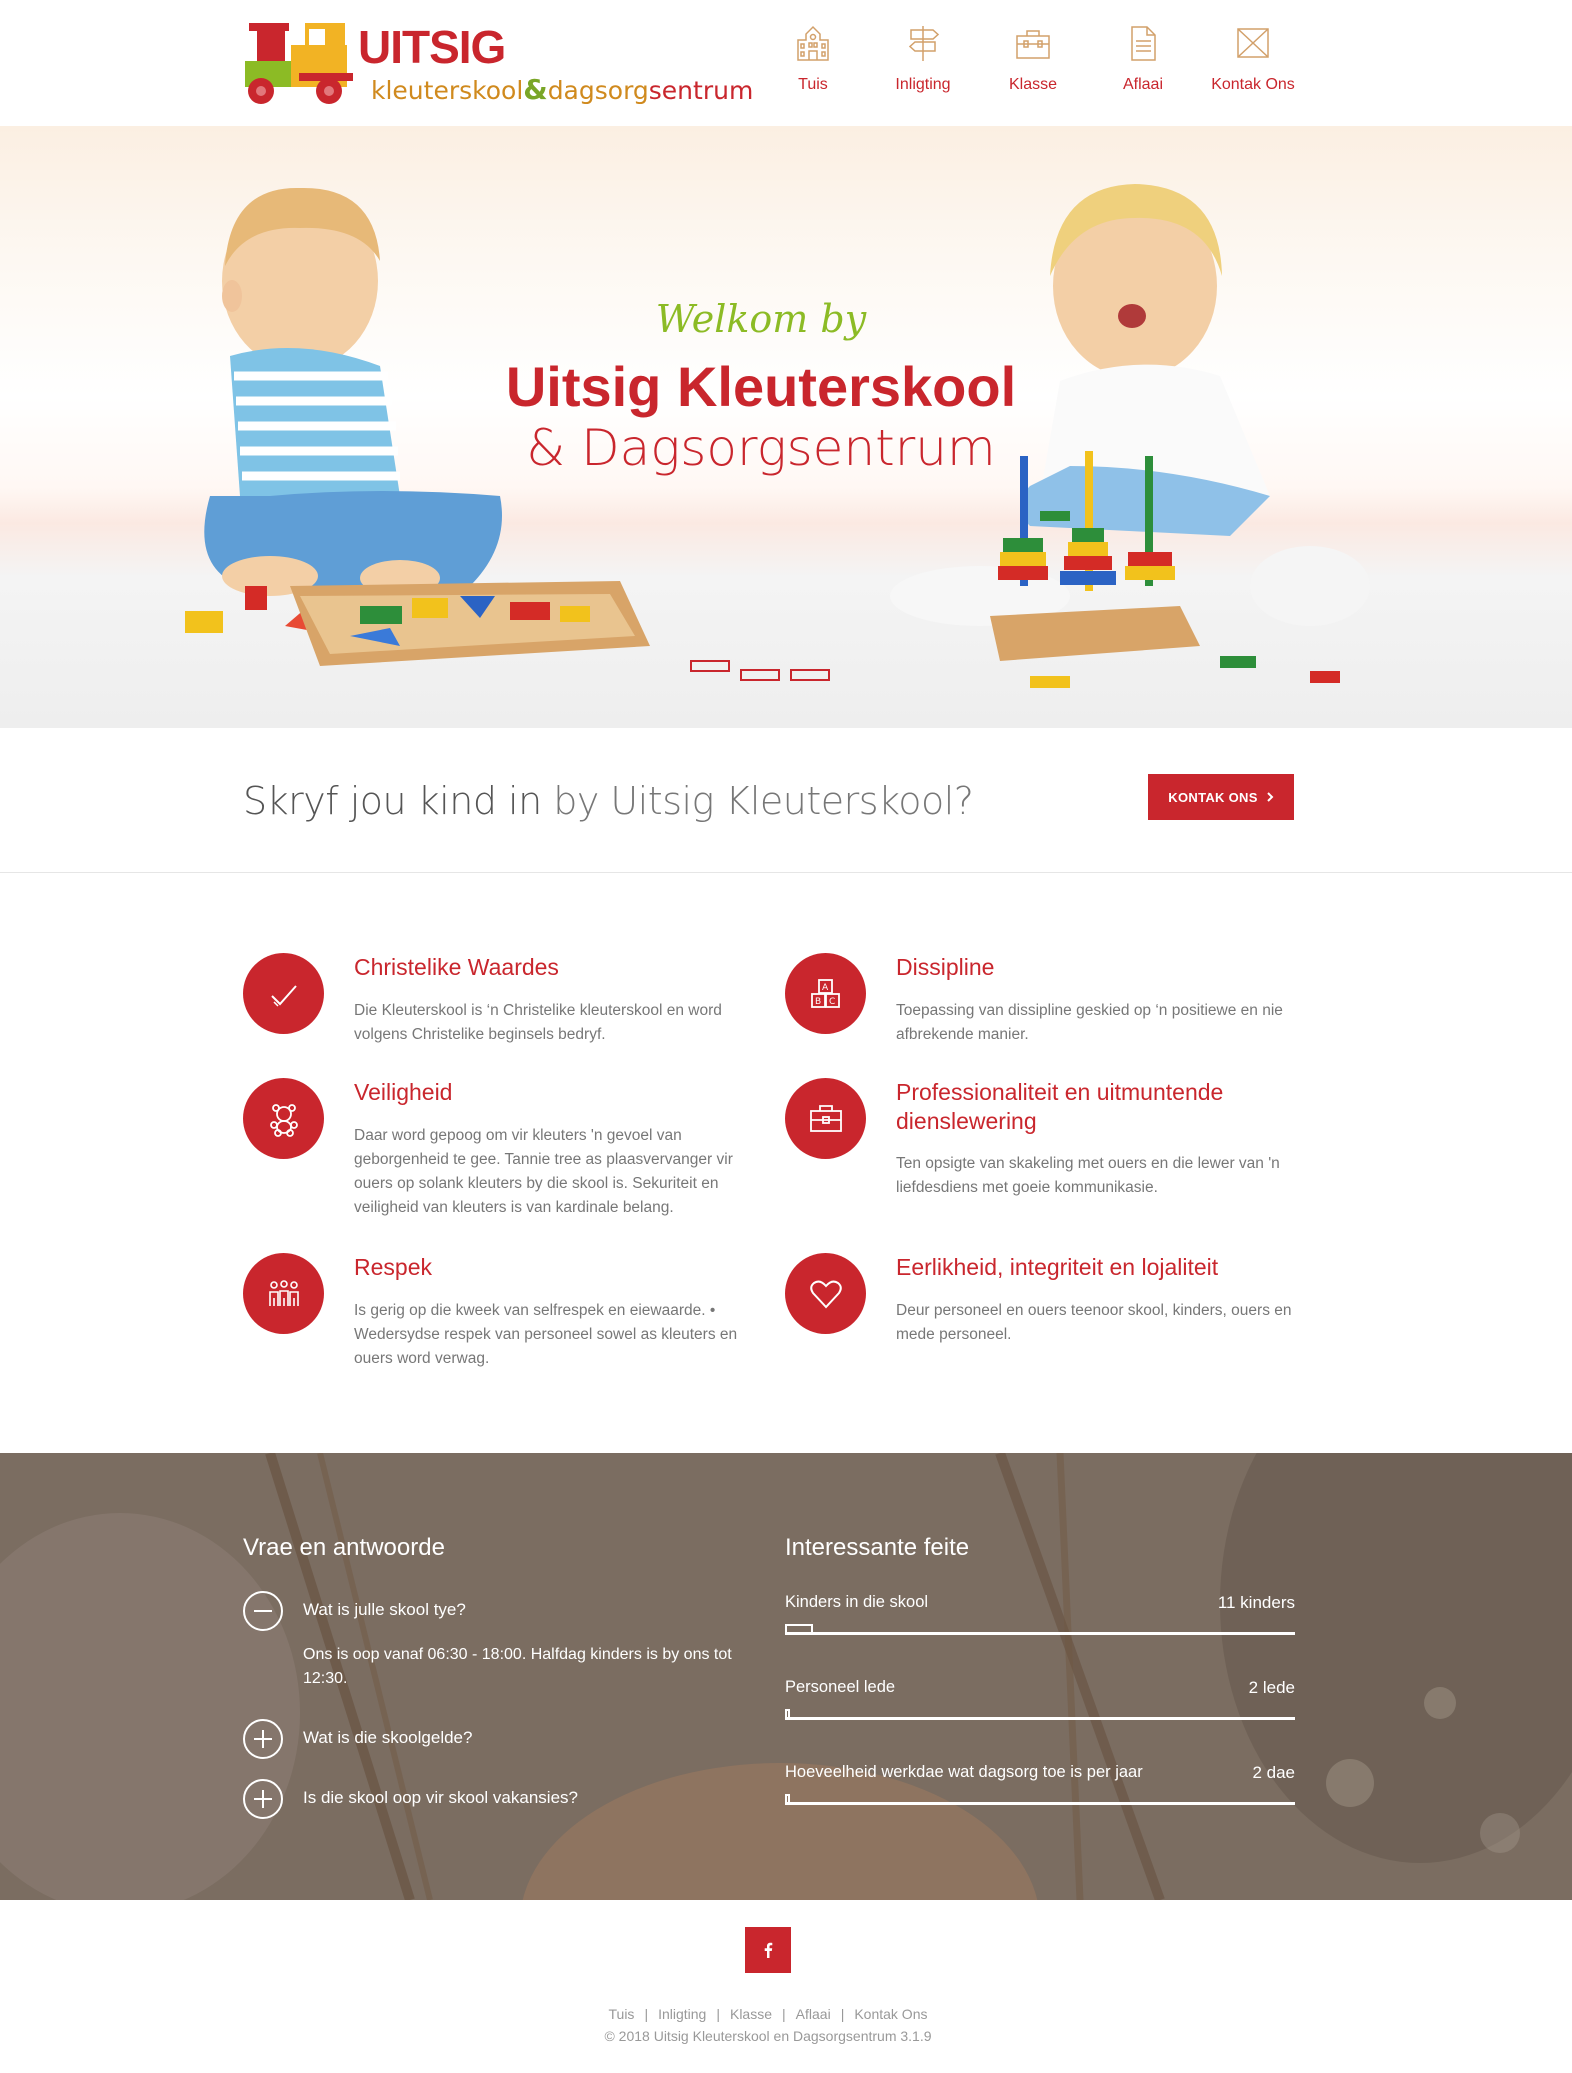 This screenshot has height=2073, width=1572. Describe the element at coordinates (440, 1798) in the screenshot. I see `faq-question: Is die skool oop vir skool vakansies?` at that location.